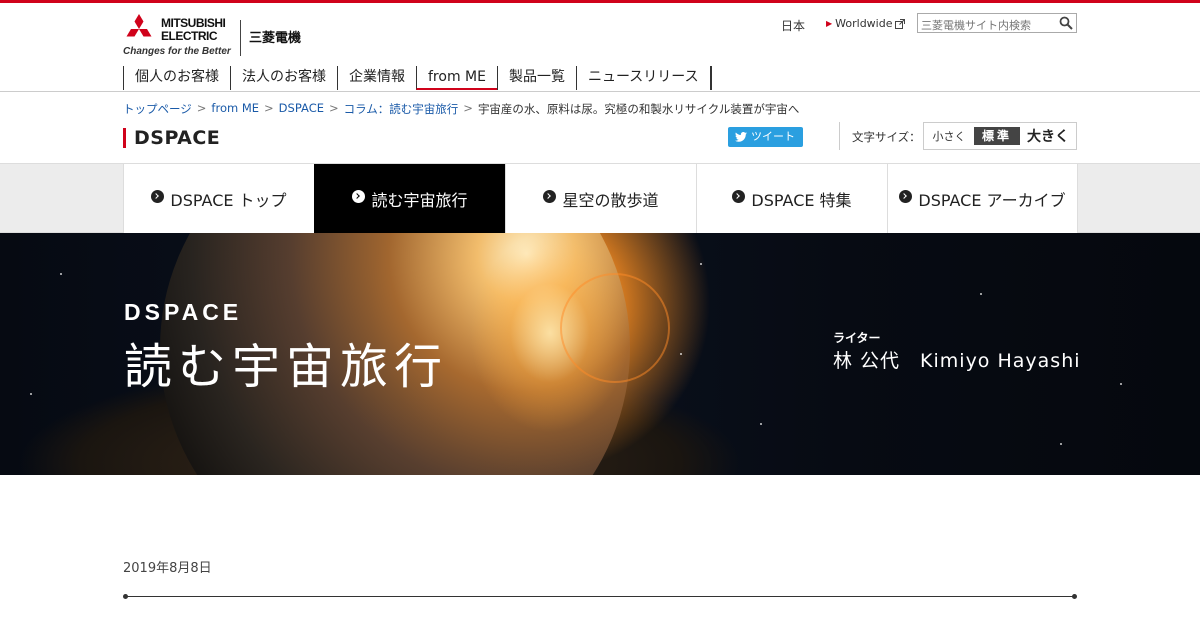  I want to click on global-nav: 個人のお客様 法人のお客様 企業情報 from ME 製品一覧 ニュースリリース, so click(417, 78).